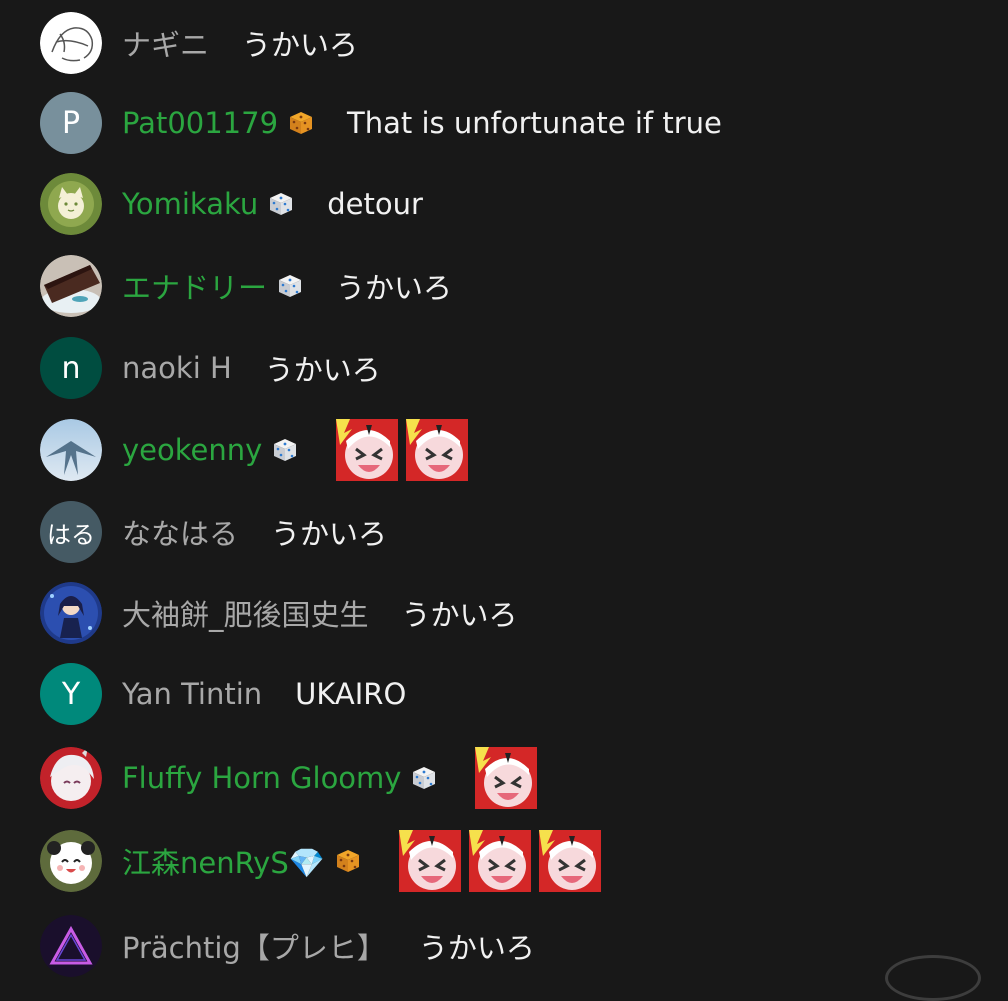 The image size is (1008, 1001). What do you see at coordinates (240, 43) in the screenshot?
I see `message-line: ナギニ うかいろ` at bounding box center [240, 43].